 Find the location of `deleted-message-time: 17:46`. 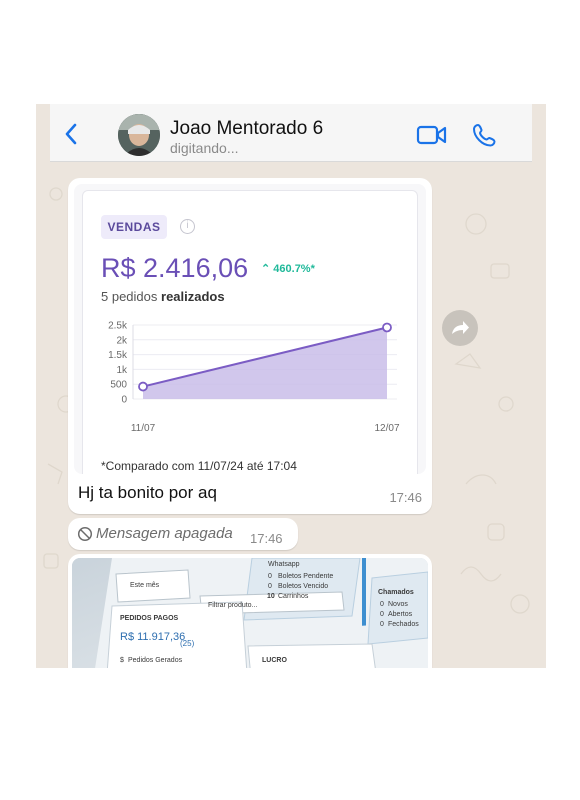

deleted-message-time: 17:46 is located at coordinates (266, 538).